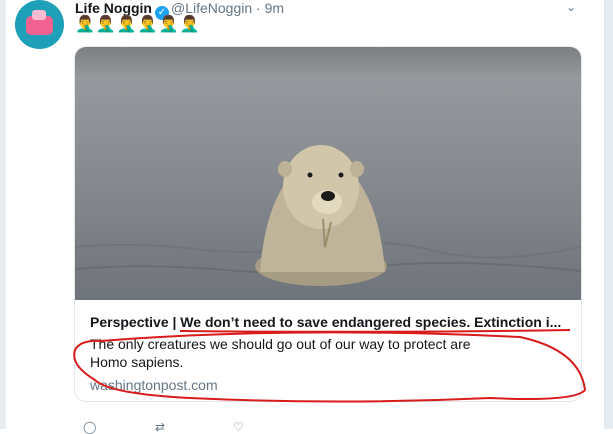 The height and width of the screenshot is (434, 613). What do you see at coordinates (211, 8) in the screenshot?
I see `user-handle: @LifeNoggin` at bounding box center [211, 8].